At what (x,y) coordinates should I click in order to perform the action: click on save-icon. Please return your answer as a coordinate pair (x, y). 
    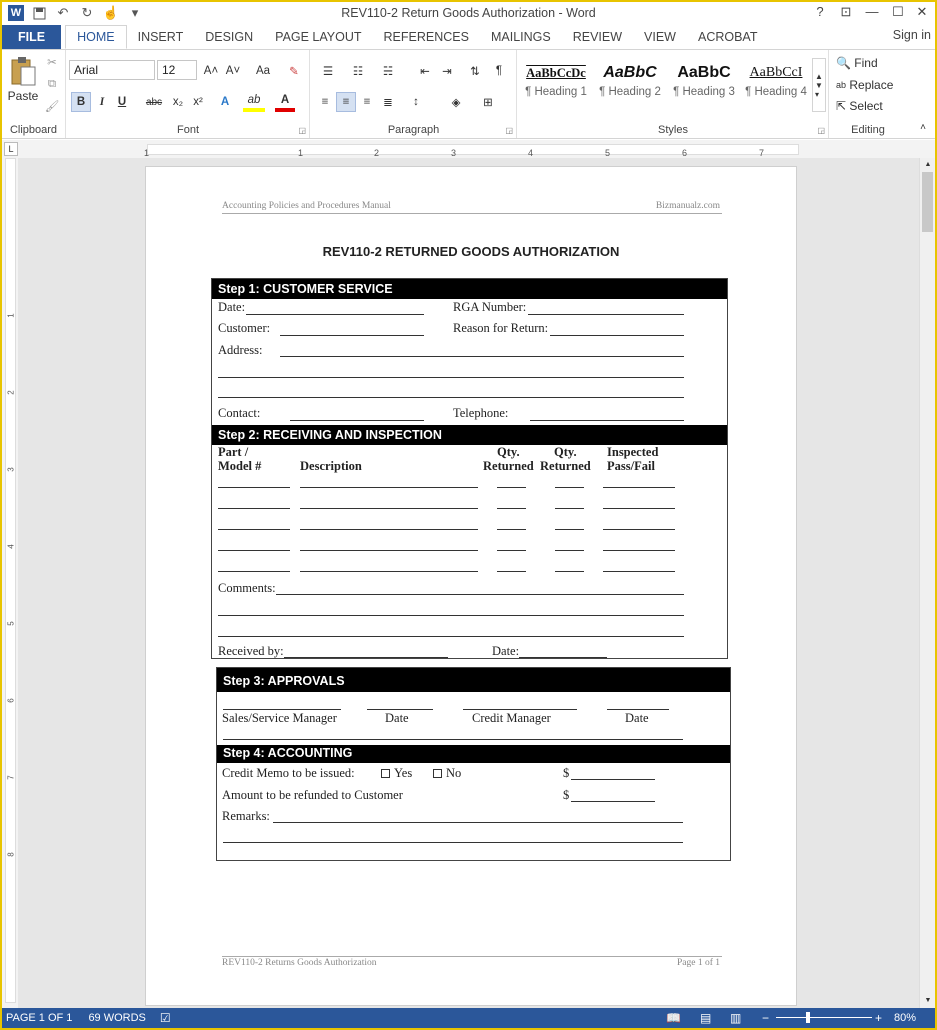
    Looking at the image, I should click on (39, 13).